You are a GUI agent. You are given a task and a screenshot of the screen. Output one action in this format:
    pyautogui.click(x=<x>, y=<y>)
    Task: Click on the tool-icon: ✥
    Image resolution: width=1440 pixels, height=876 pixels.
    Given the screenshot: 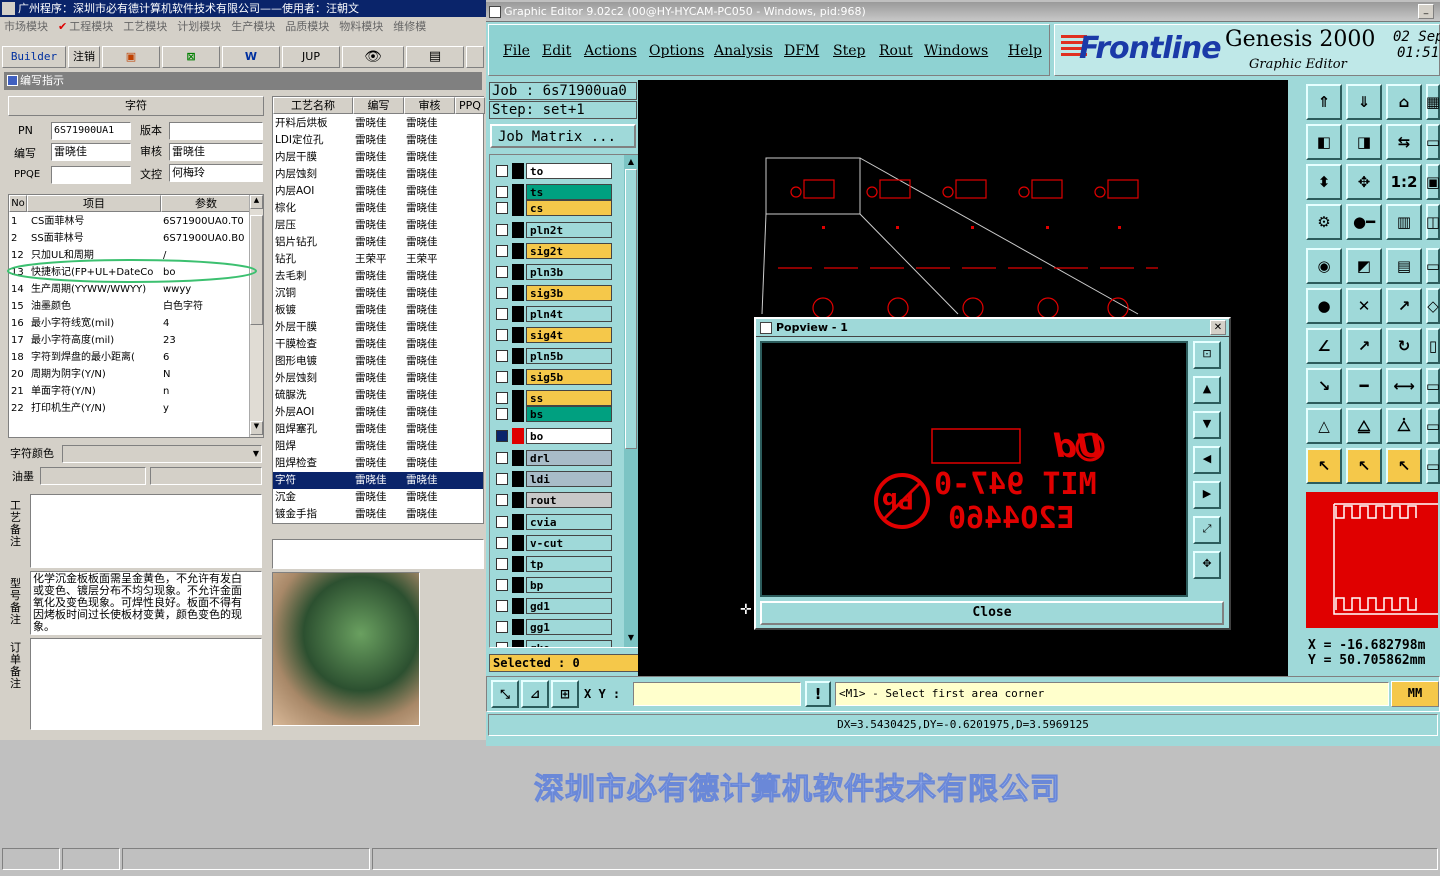 What is the action you would take?
    pyautogui.click(x=1364, y=182)
    